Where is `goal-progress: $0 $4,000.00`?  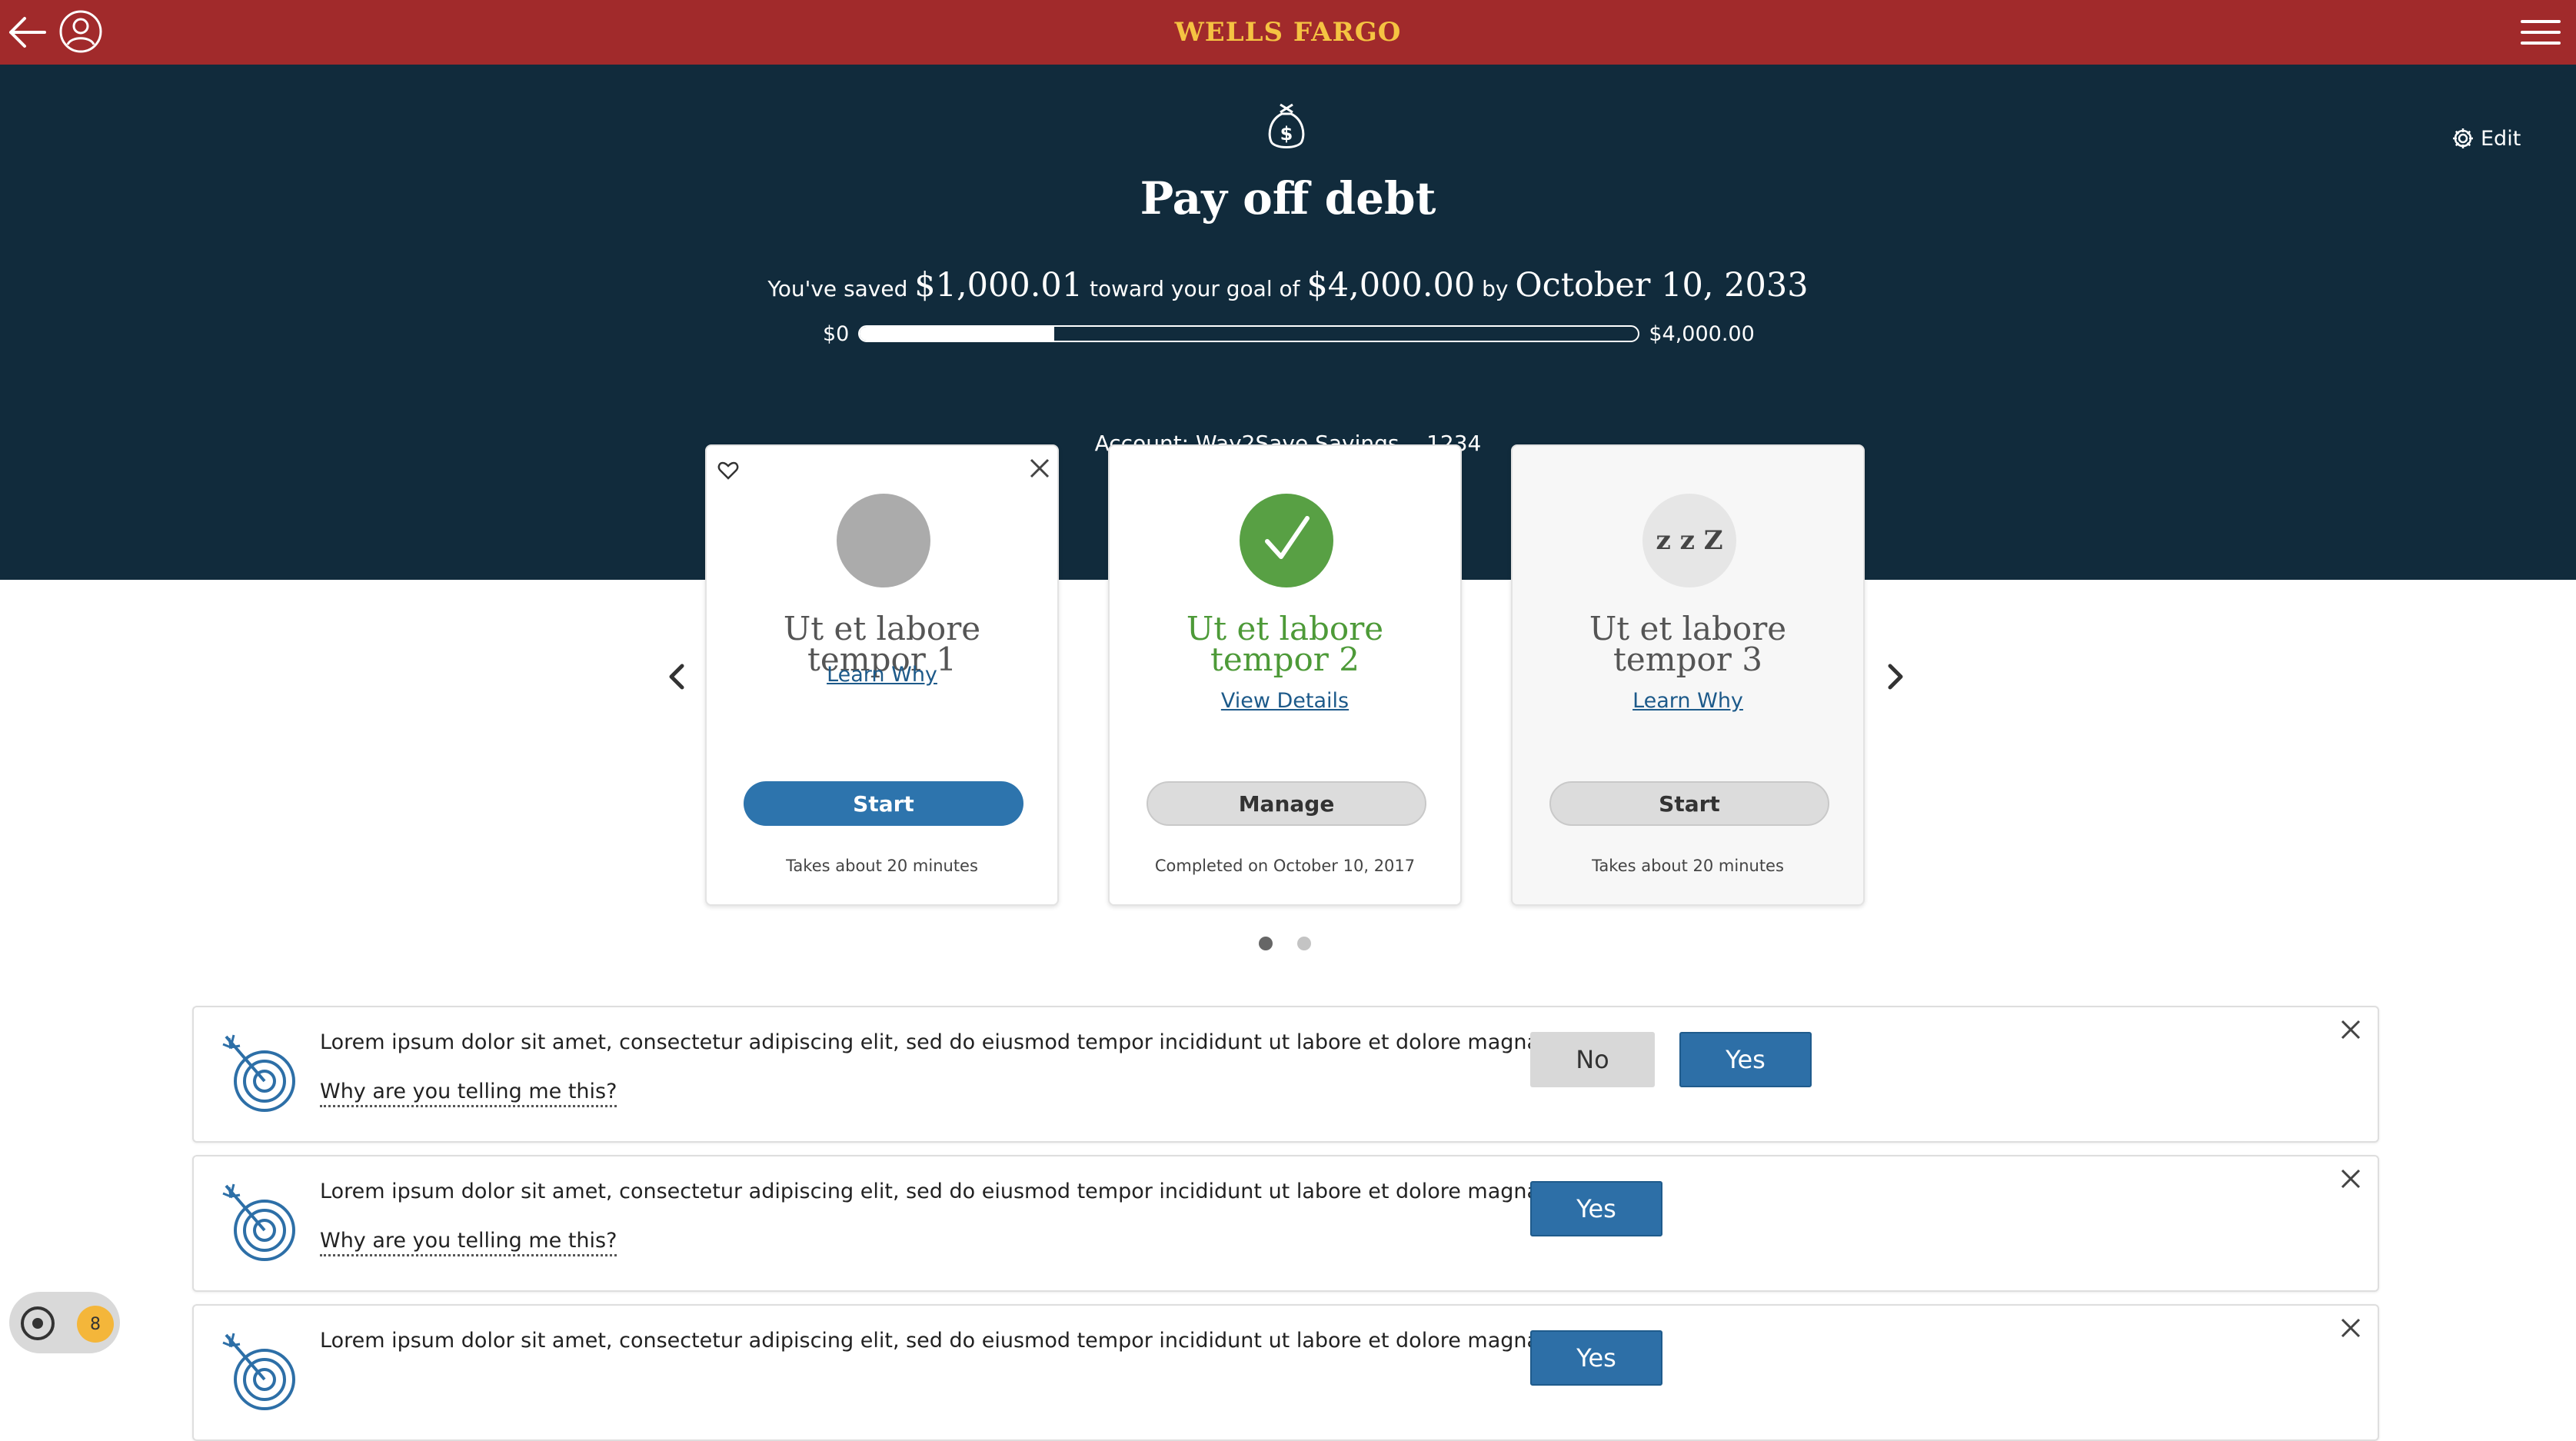
goal-progress: $0 $4,000.00 is located at coordinates (1289, 333).